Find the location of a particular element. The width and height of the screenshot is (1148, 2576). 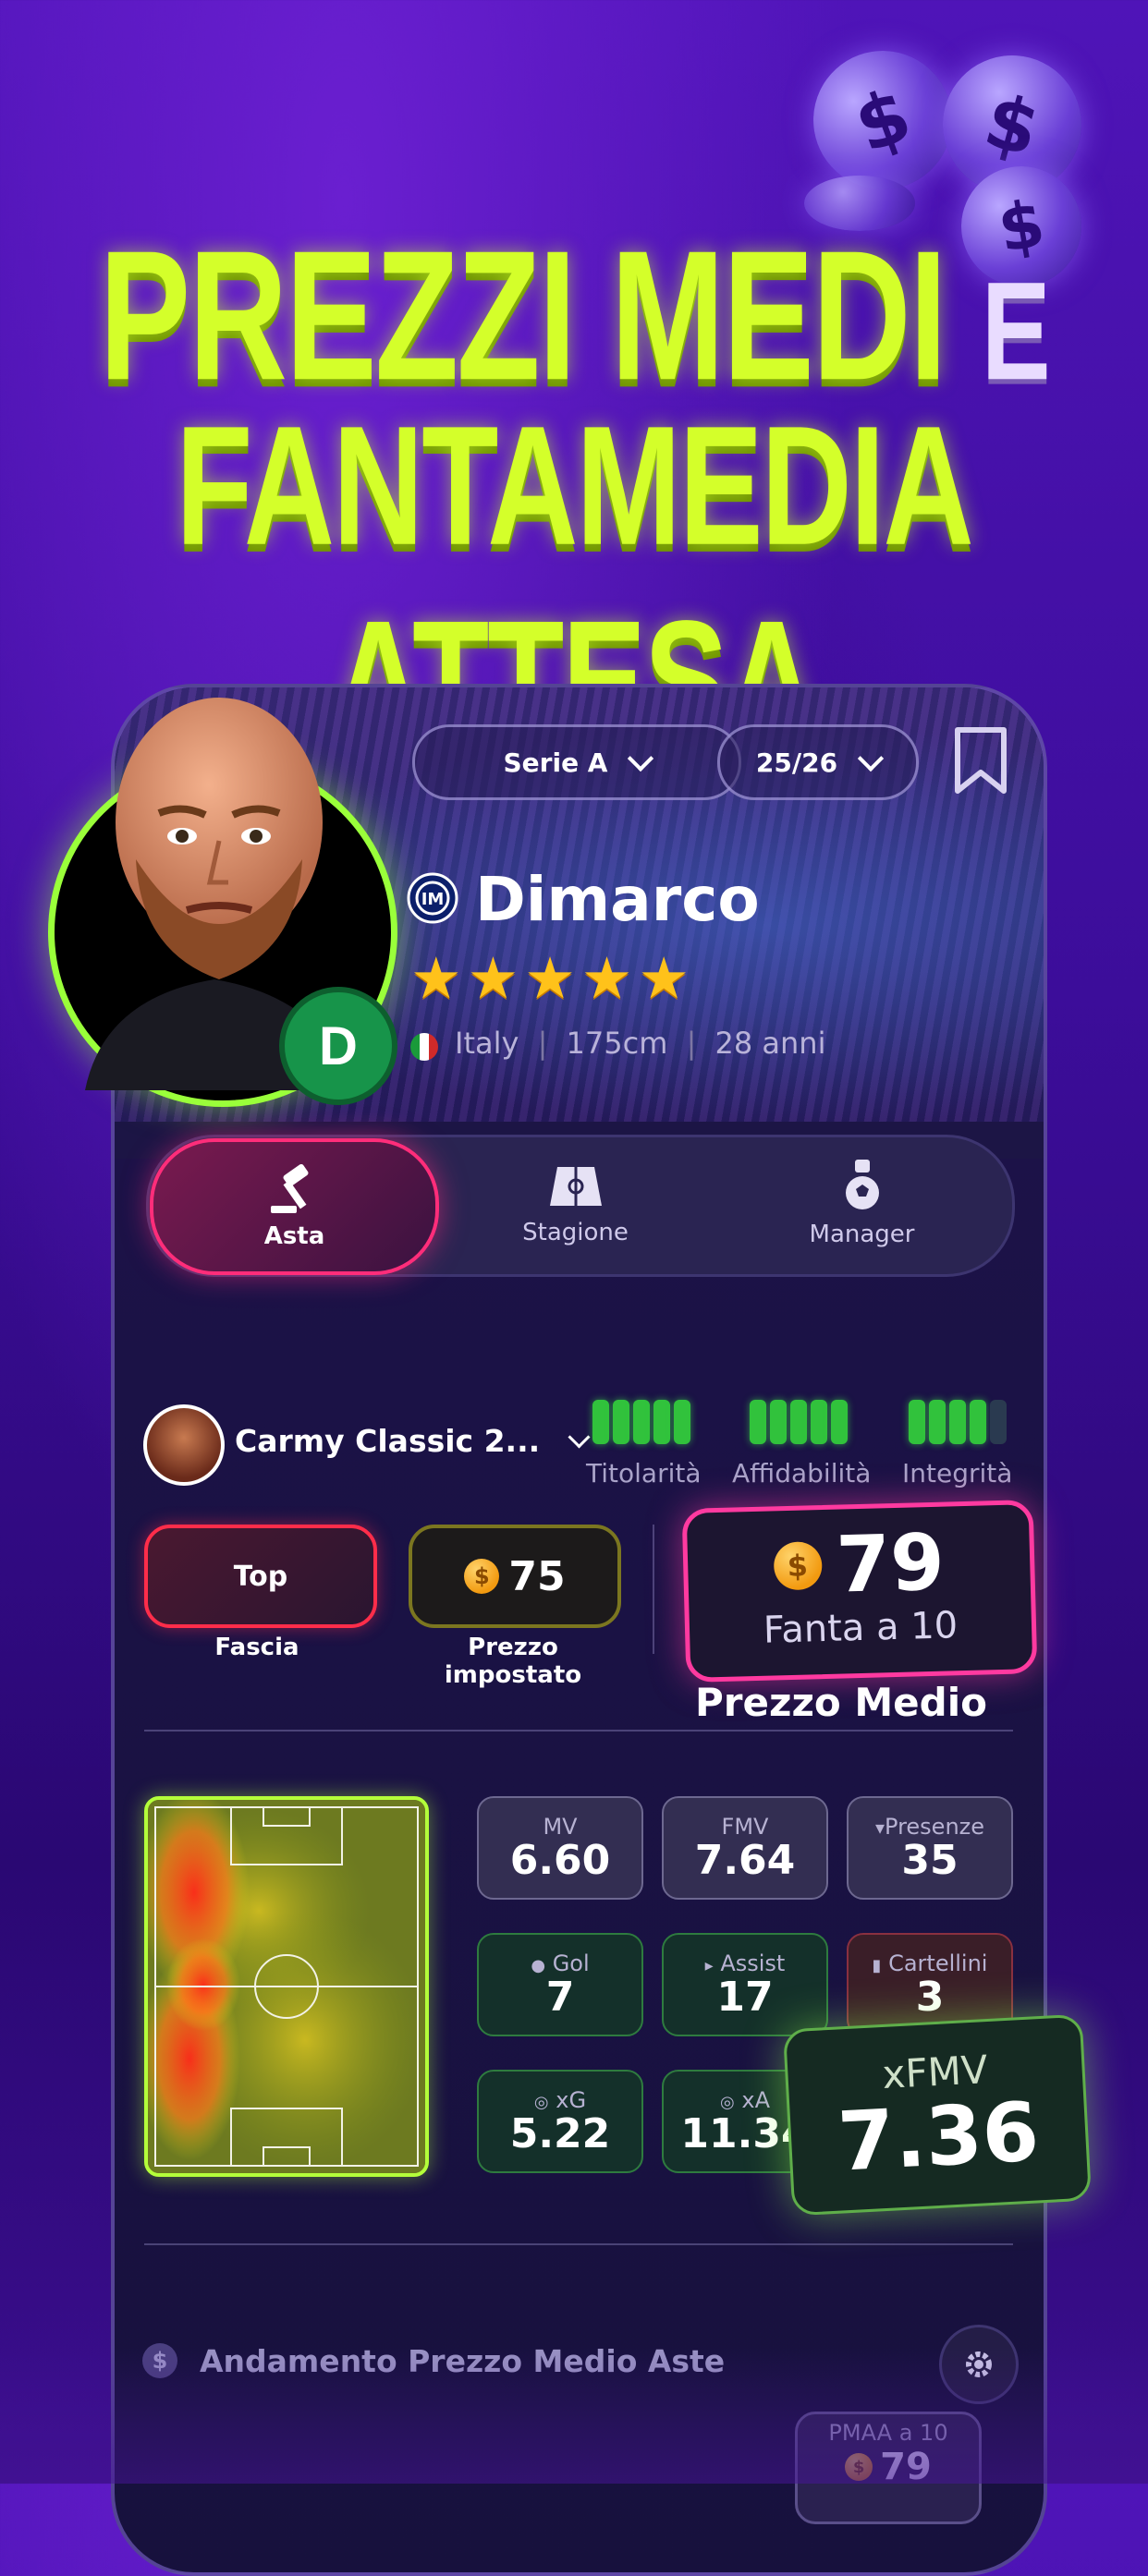

season-select-label: 25/26 is located at coordinates (797, 762).